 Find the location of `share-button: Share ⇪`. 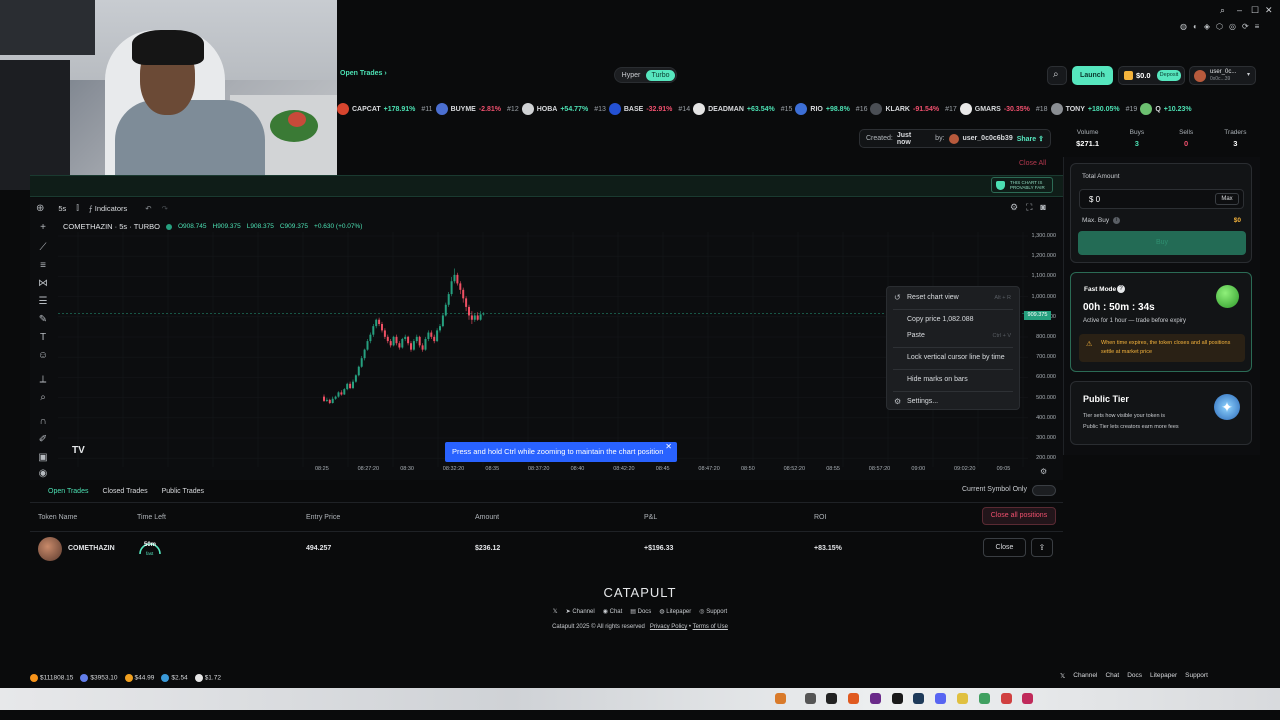

share-button: Share ⇪ is located at coordinates (1030, 139).